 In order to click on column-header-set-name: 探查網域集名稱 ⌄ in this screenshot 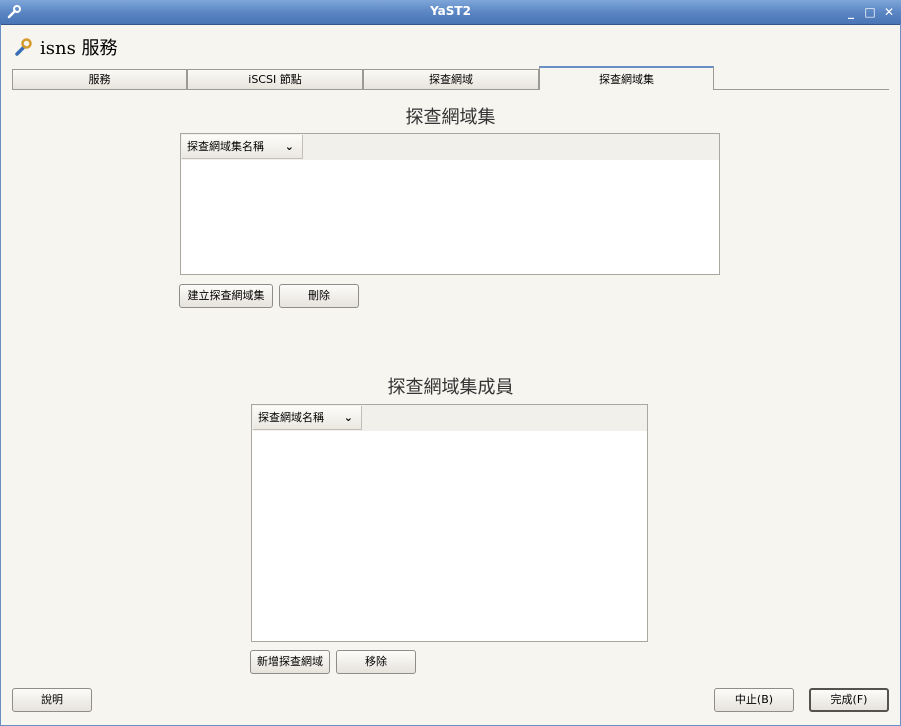, I will do `click(242, 147)`.